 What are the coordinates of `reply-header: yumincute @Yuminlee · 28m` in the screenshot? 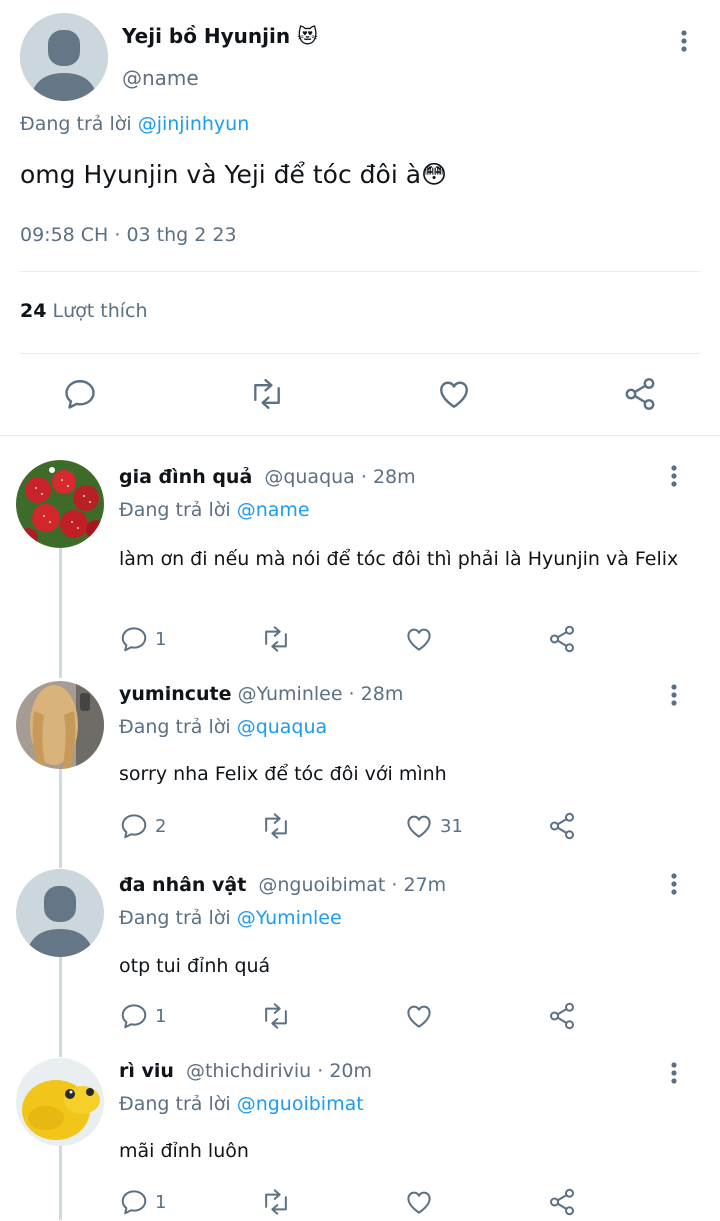 It's located at (261, 694).